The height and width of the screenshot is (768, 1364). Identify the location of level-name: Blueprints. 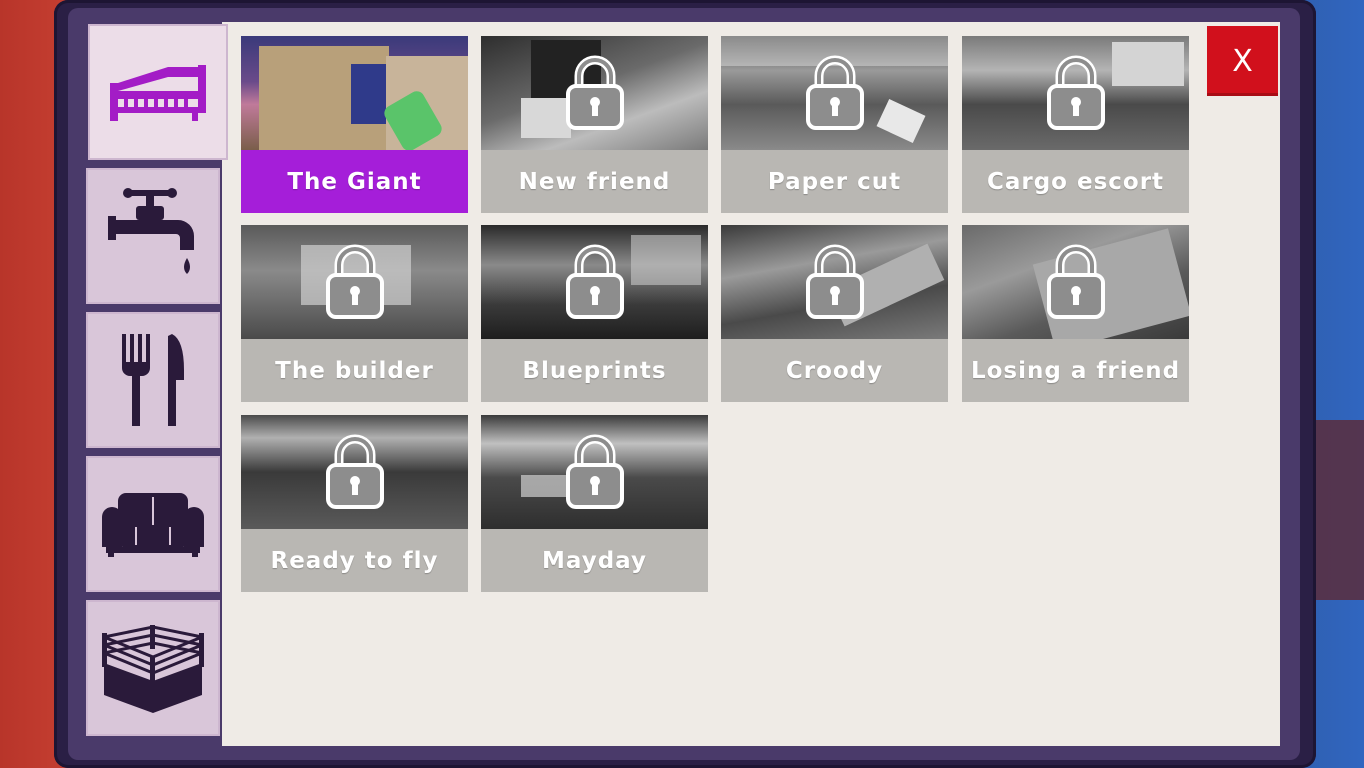
(594, 370).